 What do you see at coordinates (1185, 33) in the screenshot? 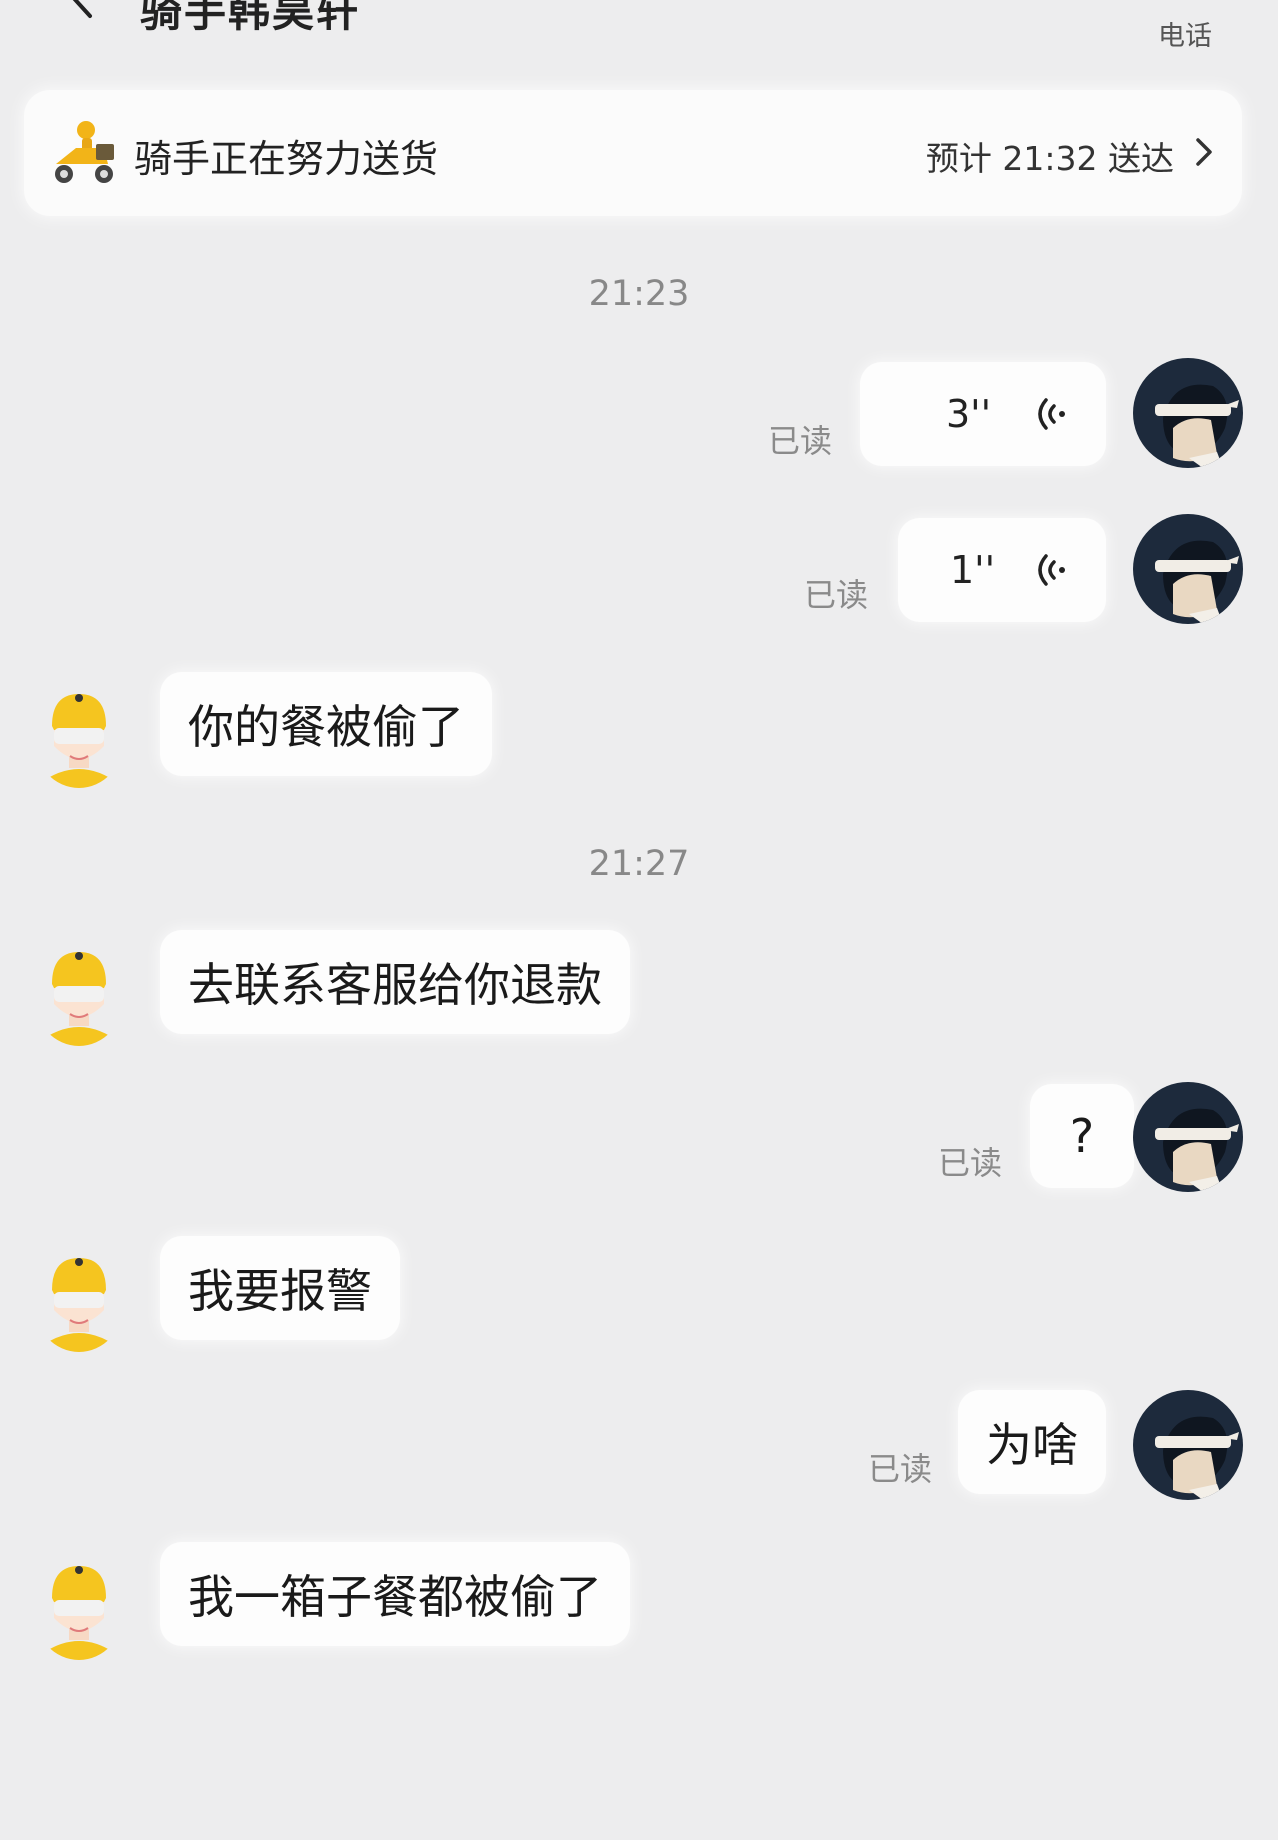
I see `phone-button: 电话` at bounding box center [1185, 33].